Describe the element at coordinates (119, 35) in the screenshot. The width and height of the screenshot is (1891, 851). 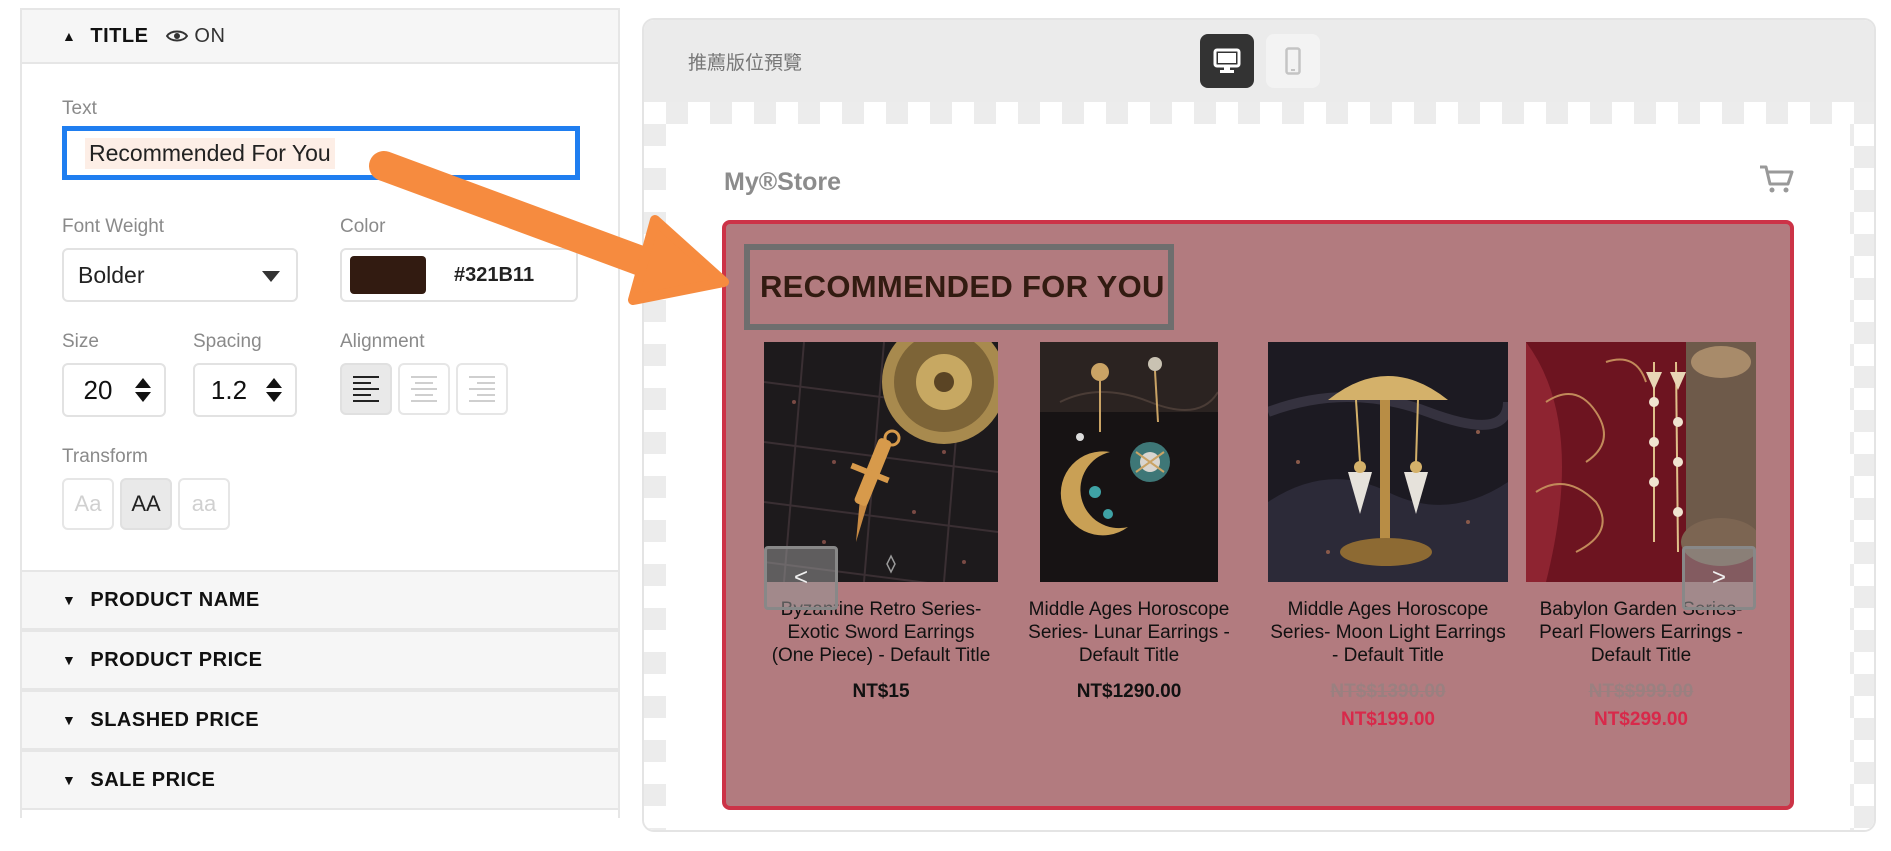
I see `title-section-label: TITLE` at that location.